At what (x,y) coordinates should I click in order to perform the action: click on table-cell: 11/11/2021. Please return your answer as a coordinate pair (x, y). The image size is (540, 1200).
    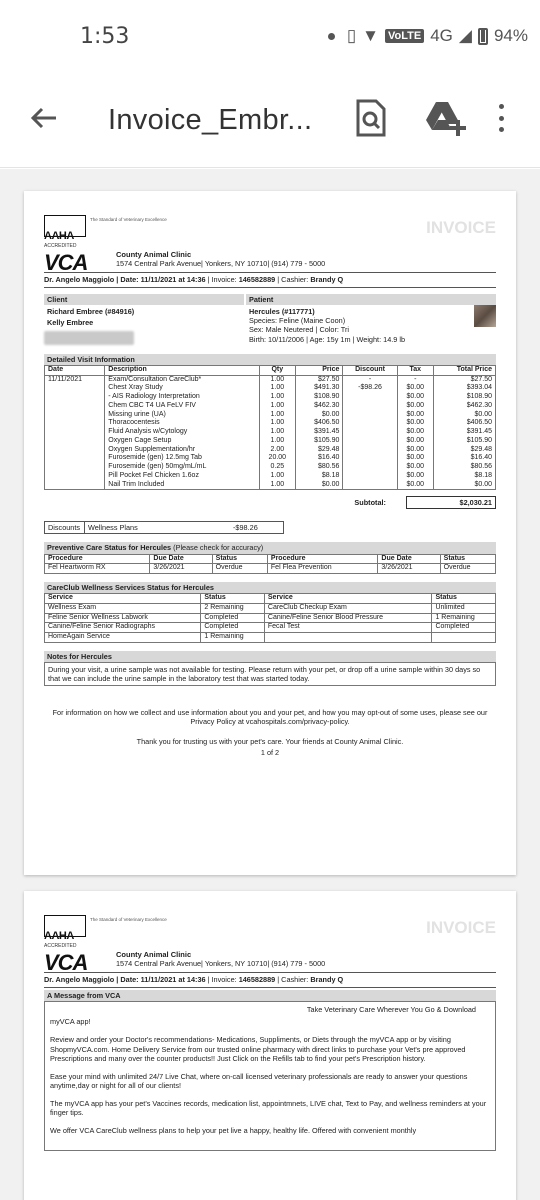
    Looking at the image, I should click on (74, 380).